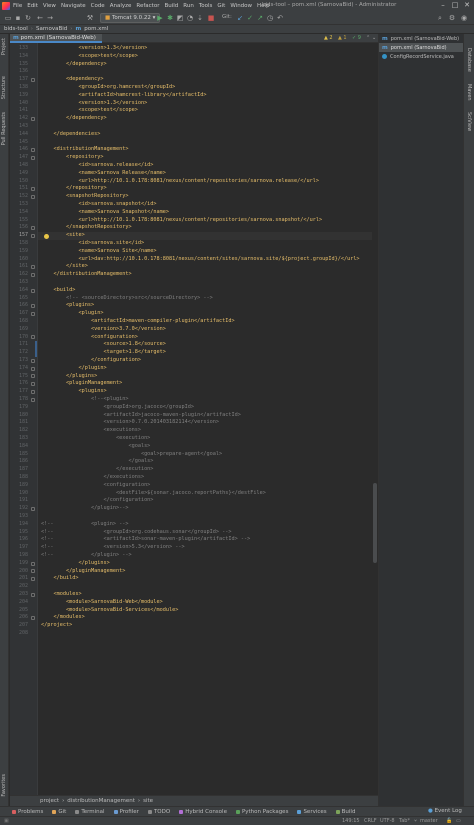 The image size is (474, 825). What do you see at coordinates (18, 18) in the screenshot?
I see `save-icon: ▪` at bounding box center [18, 18].